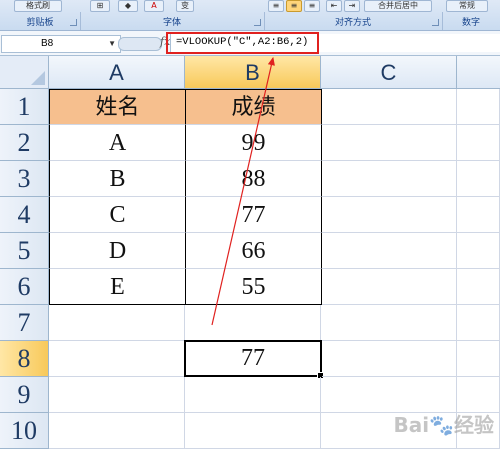 The width and height of the screenshot is (500, 449). I want to click on paw-icon: 🐾, so click(441, 425).